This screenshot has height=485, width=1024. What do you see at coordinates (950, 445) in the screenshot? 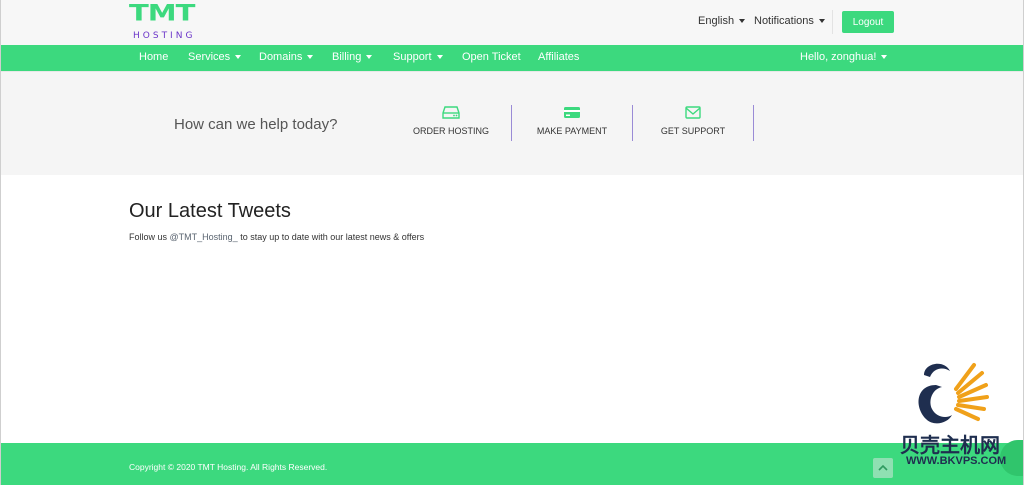
I see `watermark-text: 贝壳主机网` at bounding box center [950, 445].